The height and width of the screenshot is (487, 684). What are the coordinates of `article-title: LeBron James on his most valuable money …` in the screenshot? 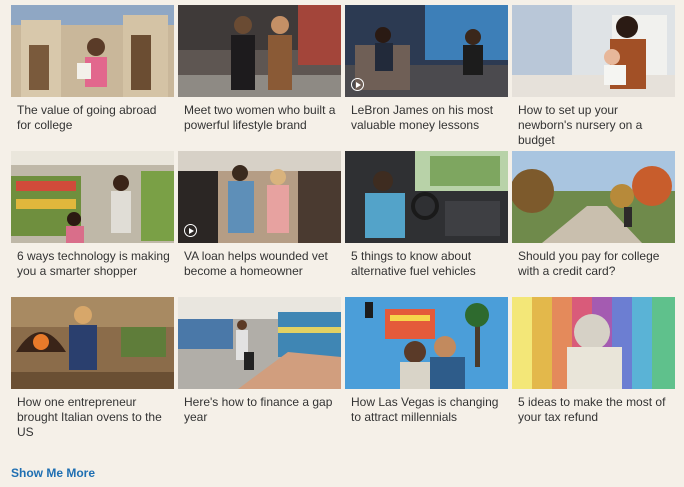 It's located at (426, 127).